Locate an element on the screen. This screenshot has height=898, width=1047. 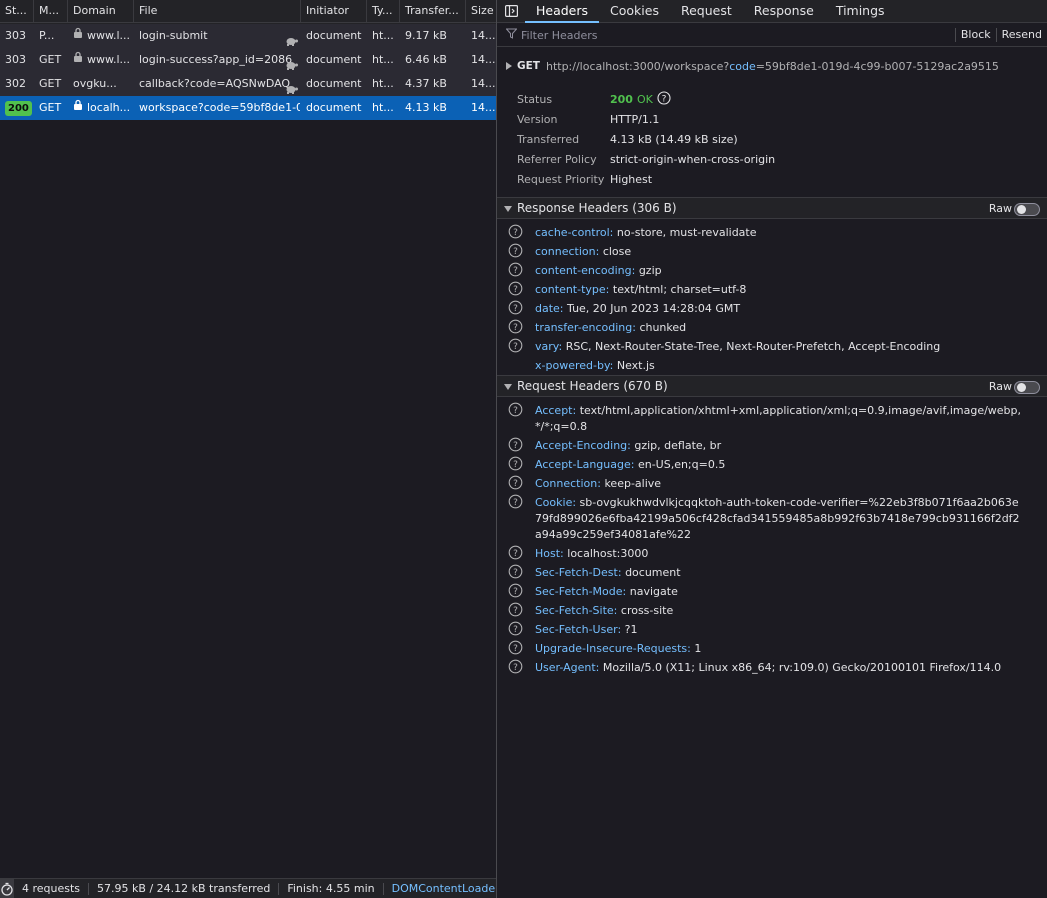
filter-headers-input is located at coordinates (738, 35).